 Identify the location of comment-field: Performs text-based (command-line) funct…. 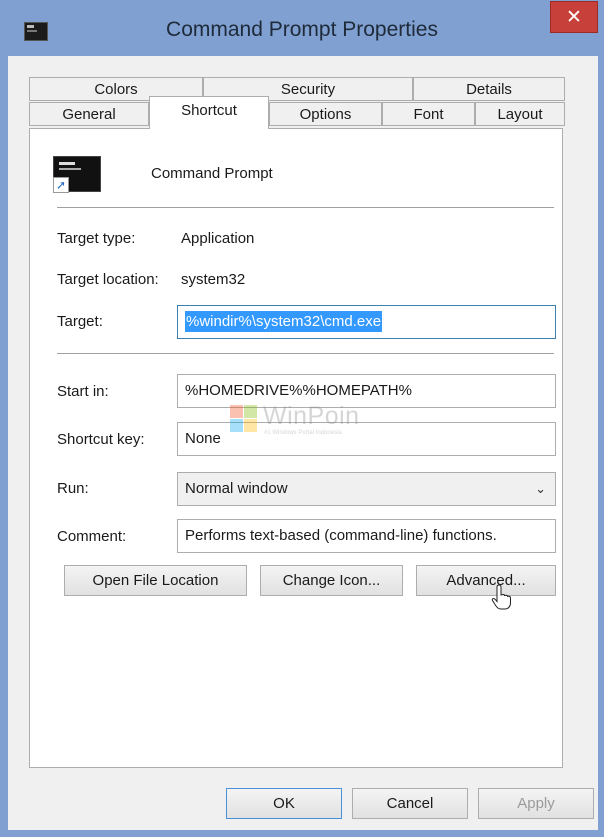
(366, 536).